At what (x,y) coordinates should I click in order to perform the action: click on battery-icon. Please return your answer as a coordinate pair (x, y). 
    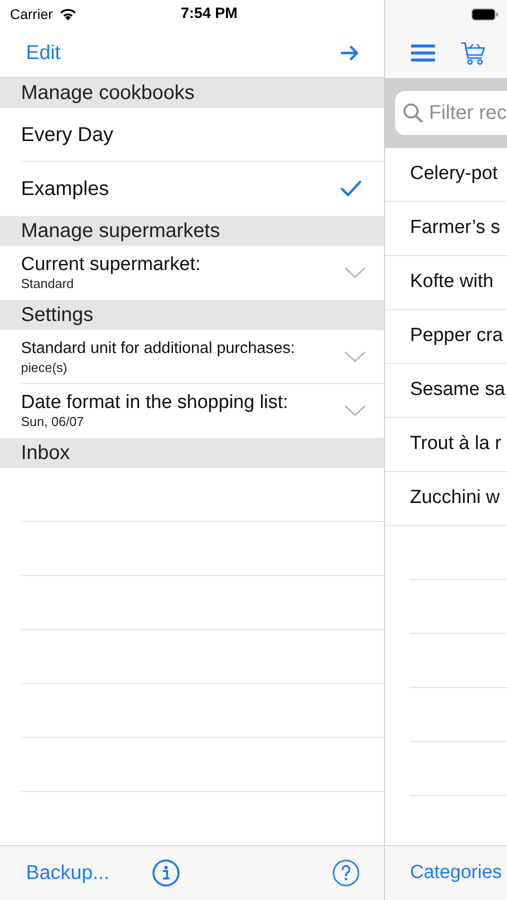
    Looking at the image, I should click on (485, 14).